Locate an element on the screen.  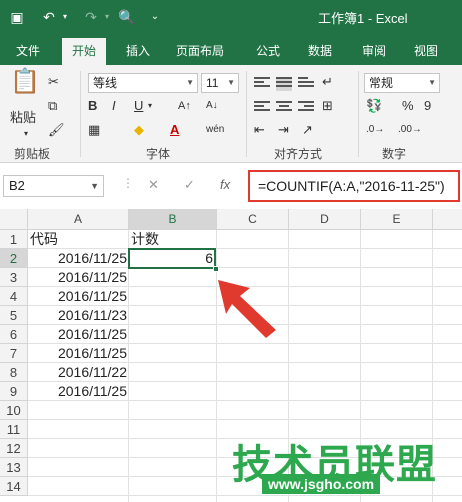
format-painter-icon: 🖌 is located at coordinates (56, 130).